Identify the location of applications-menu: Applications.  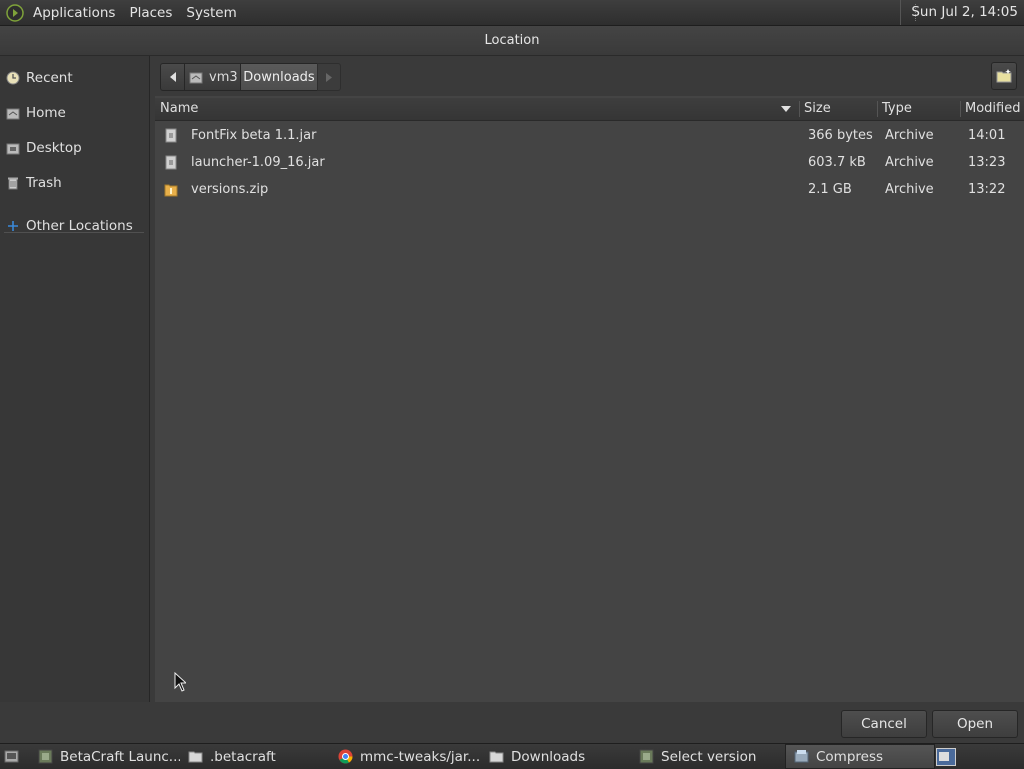
(74, 13).